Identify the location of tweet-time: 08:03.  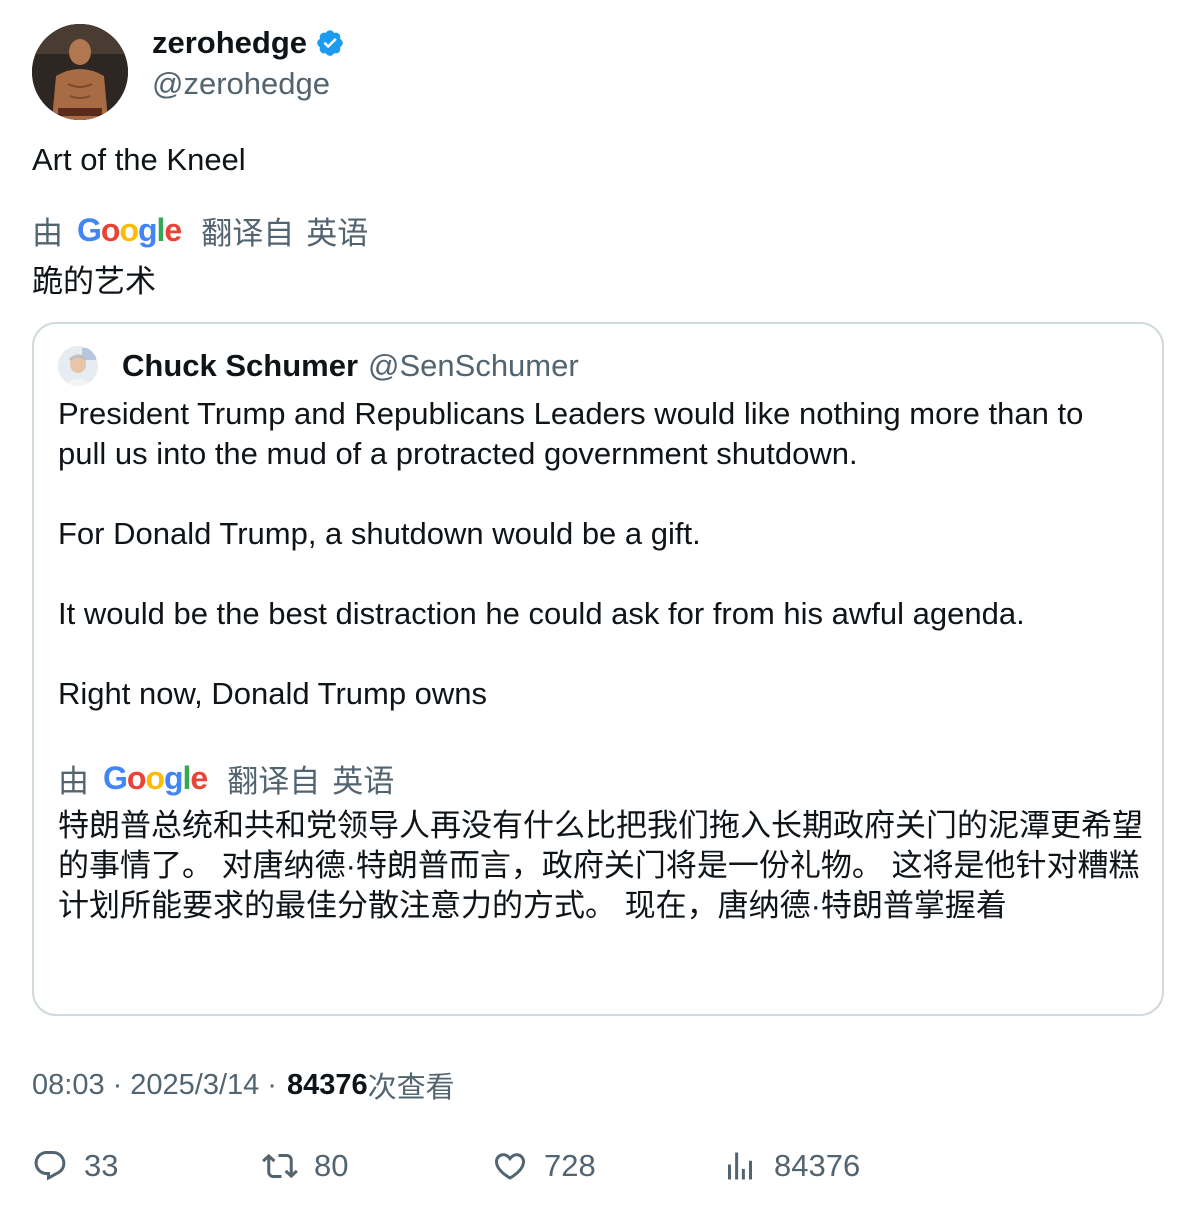
(68, 1085).